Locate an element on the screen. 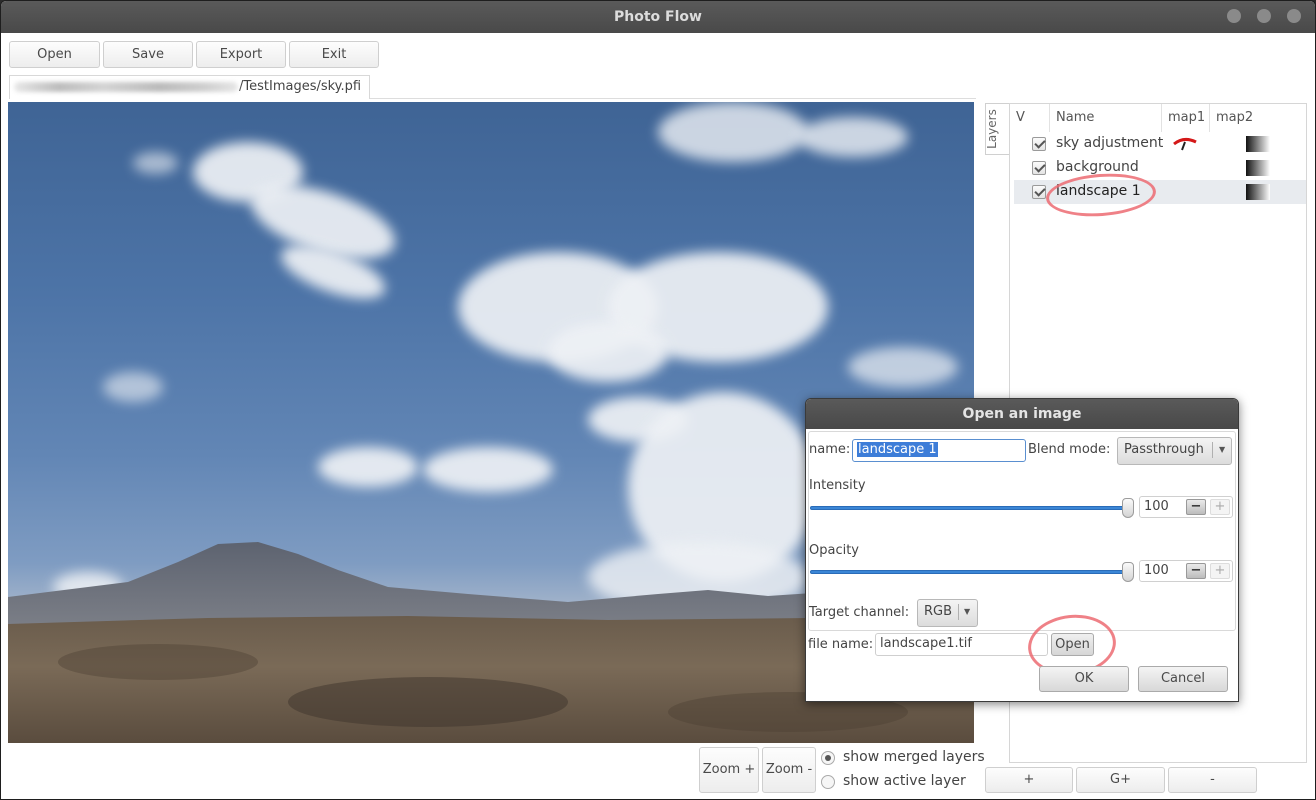 The image size is (1316, 800). target-channel-label: Target channel: is located at coordinates (859, 612).